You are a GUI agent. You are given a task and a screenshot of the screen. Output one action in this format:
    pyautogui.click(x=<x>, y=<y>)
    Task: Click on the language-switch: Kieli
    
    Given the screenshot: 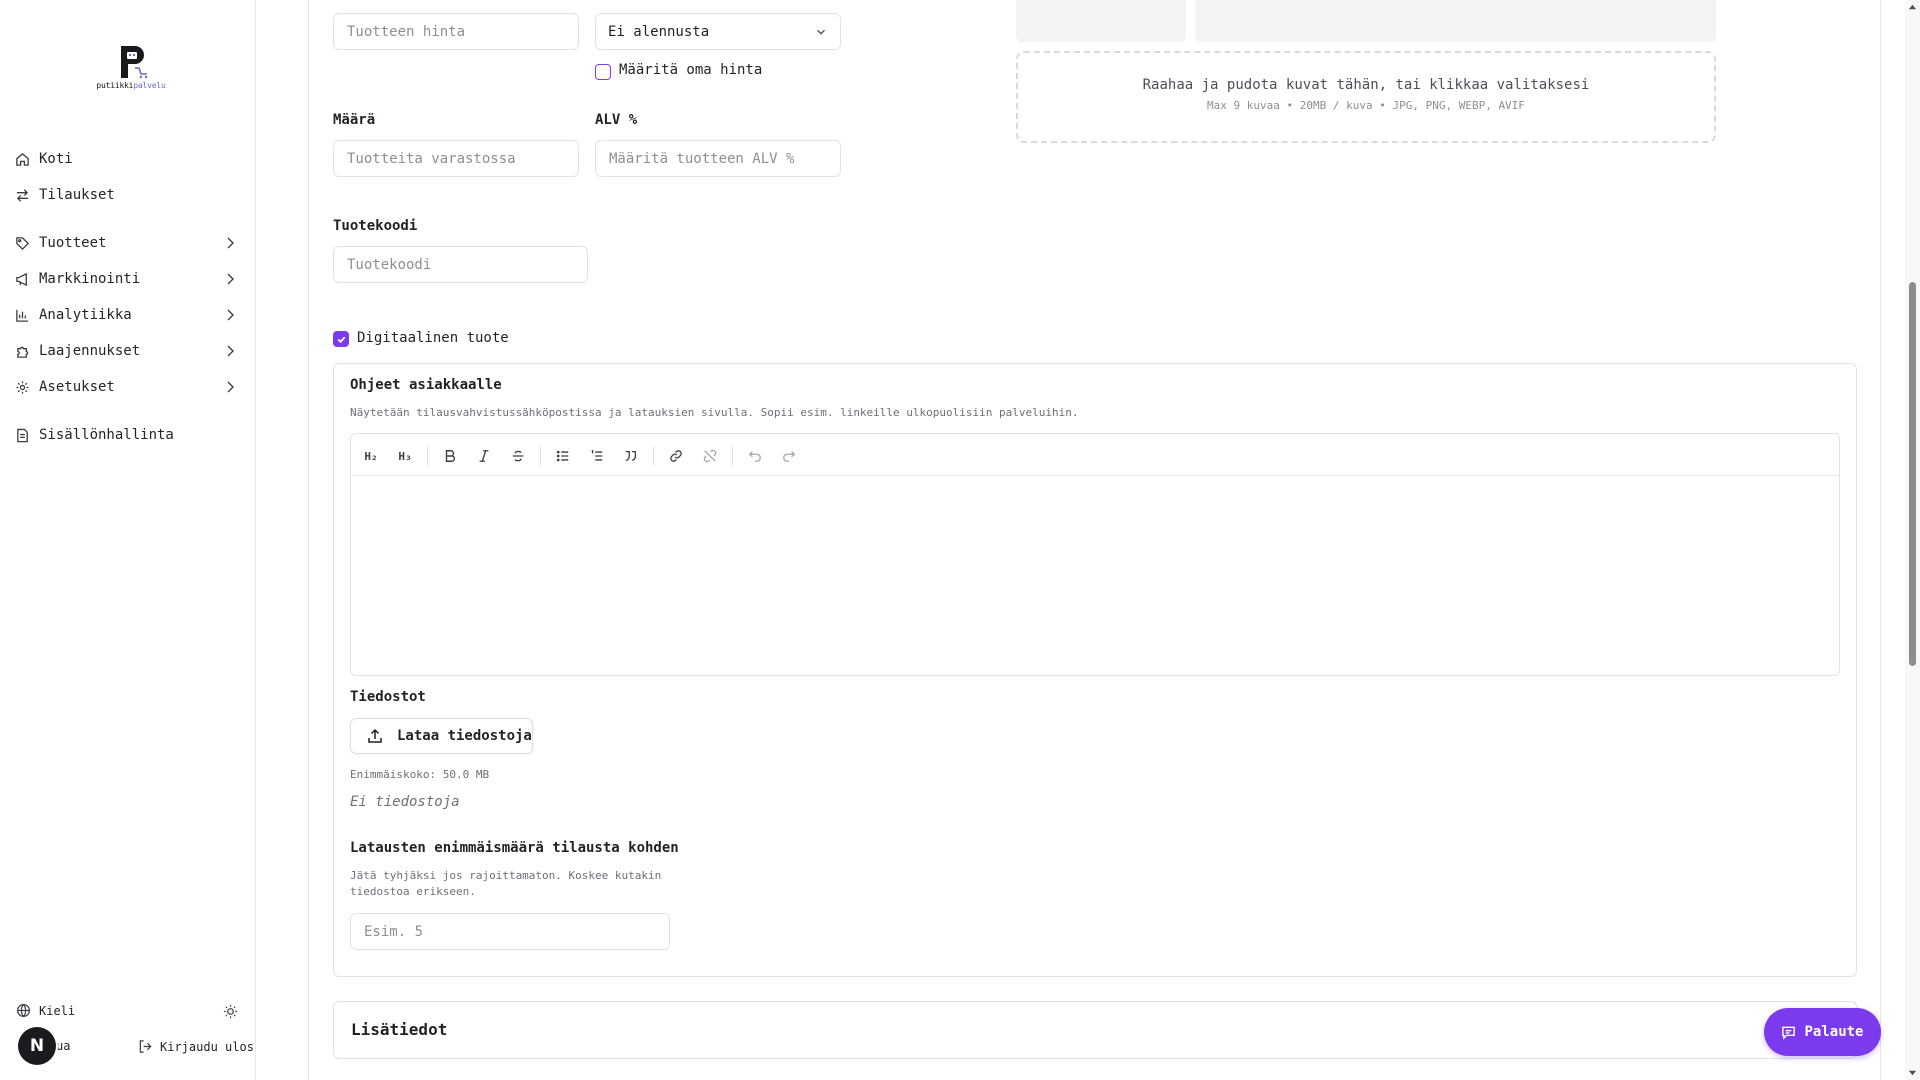 What is the action you would take?
    pyautogui.click(x=45, y=1010)
    